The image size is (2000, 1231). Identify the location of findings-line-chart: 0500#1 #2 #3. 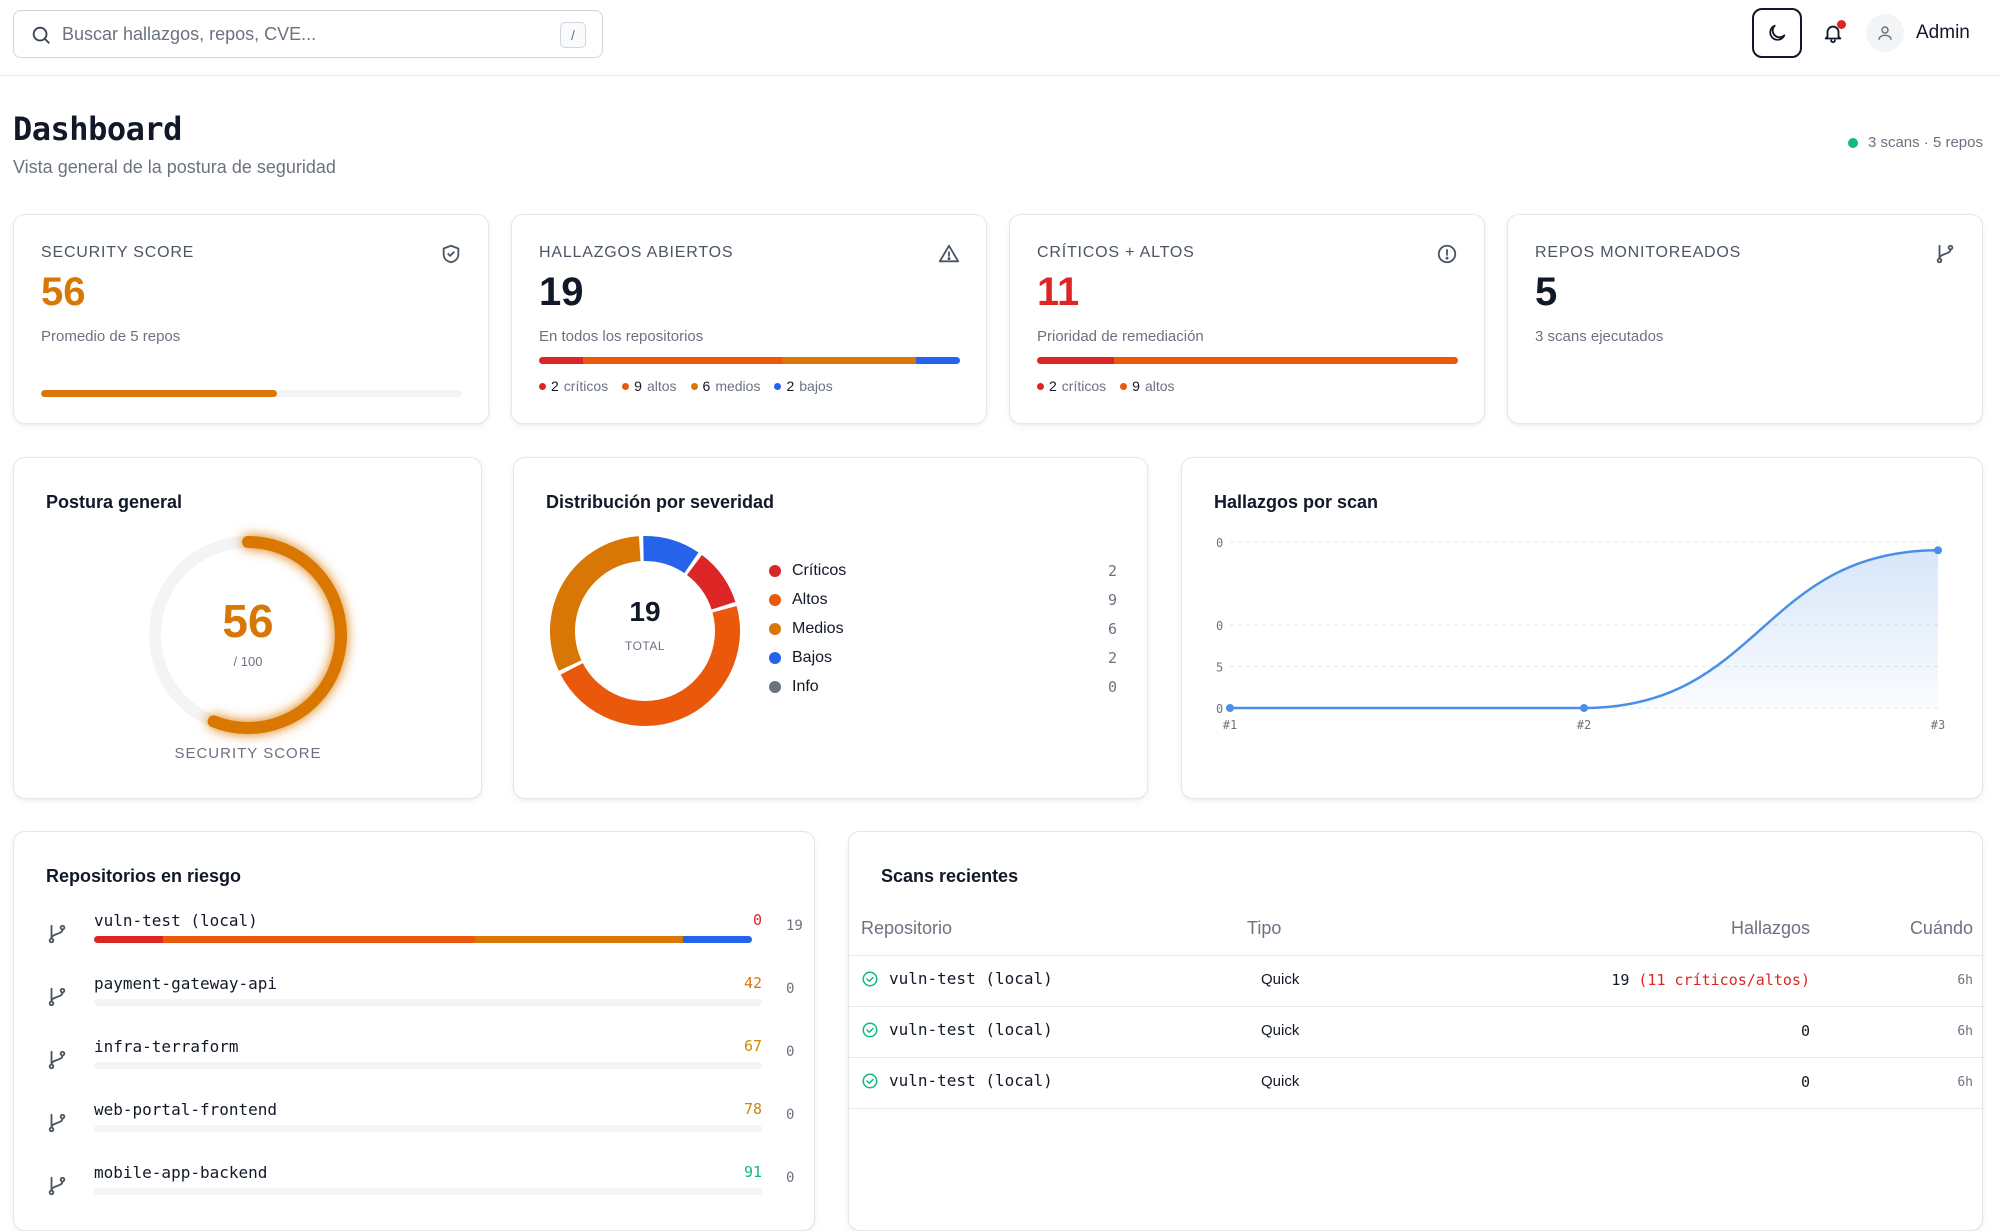
(1580, 634).